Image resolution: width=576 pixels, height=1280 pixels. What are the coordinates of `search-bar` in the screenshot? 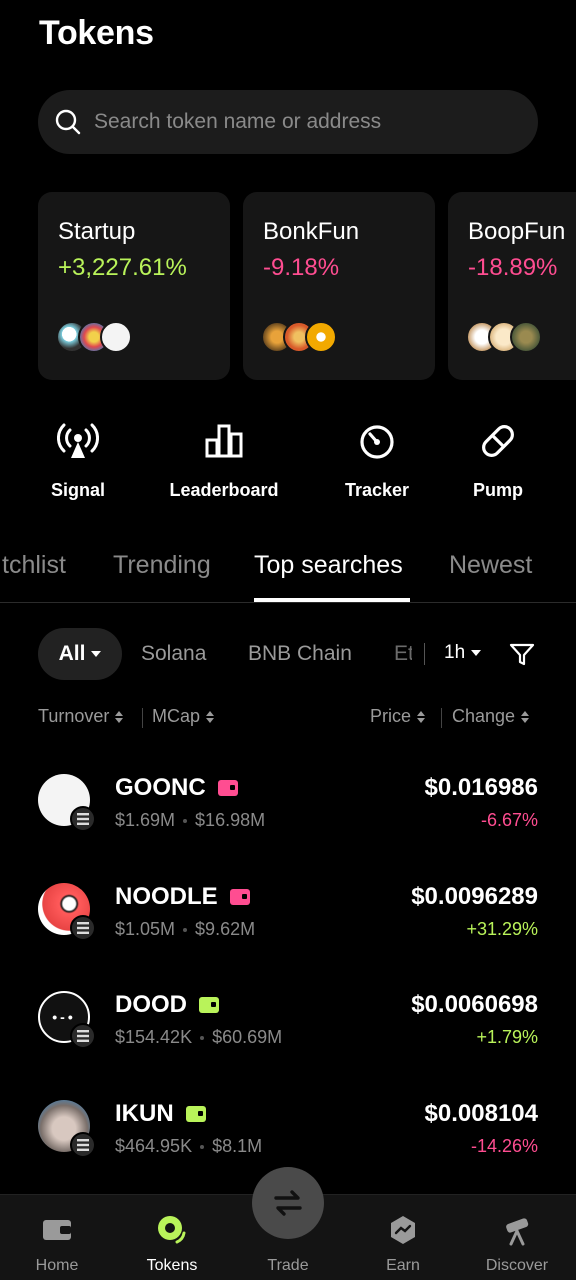 It's located at (288, 122).